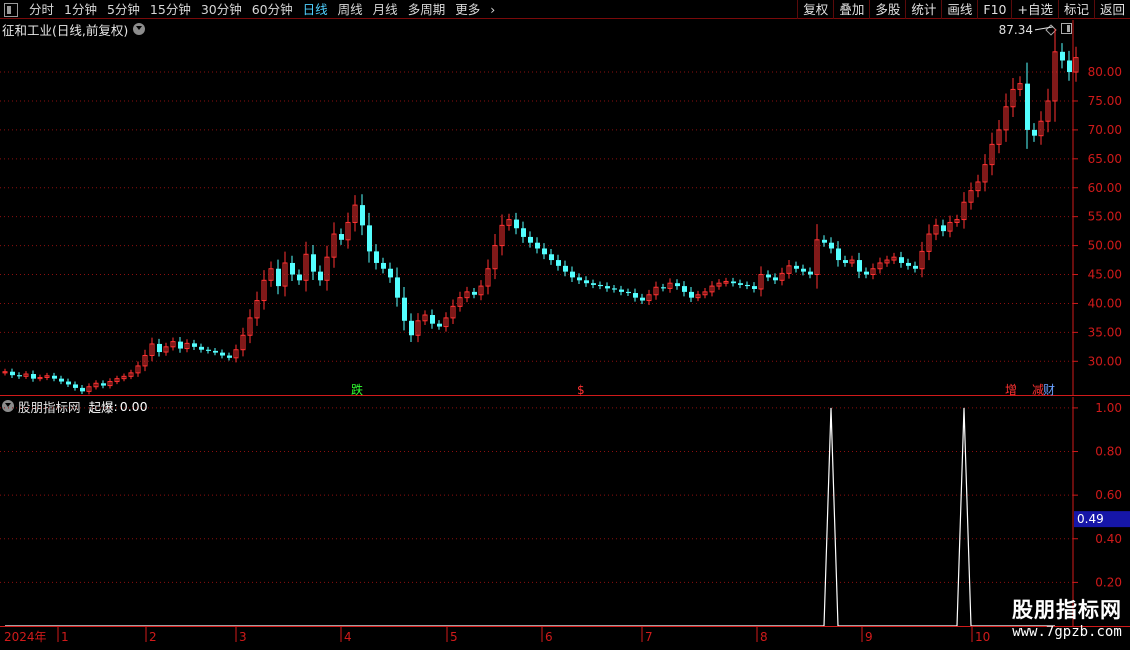  Describe the element at coordinates (348, 637) in the screenshot. I see `x-month-label: 4` at that location.